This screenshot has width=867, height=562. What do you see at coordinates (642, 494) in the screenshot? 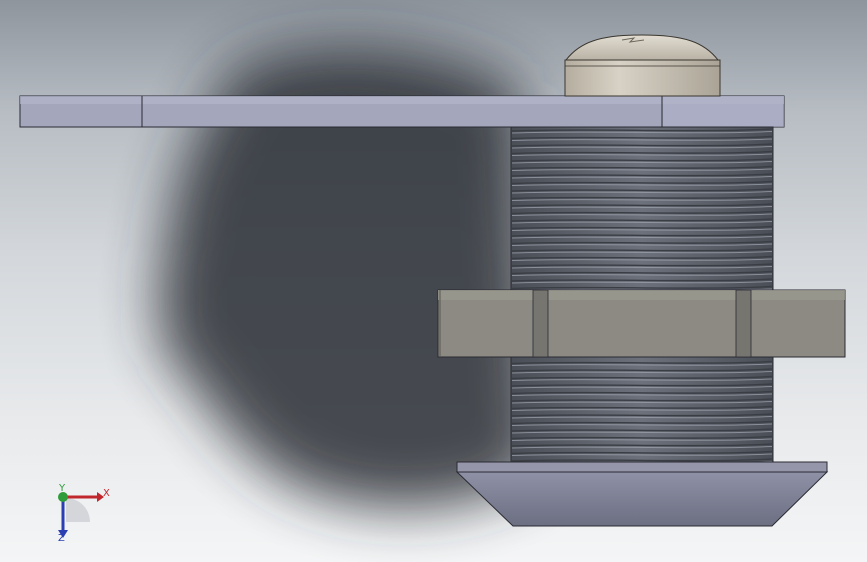
I see `tapered-flange` at bounding box center [642, 494].